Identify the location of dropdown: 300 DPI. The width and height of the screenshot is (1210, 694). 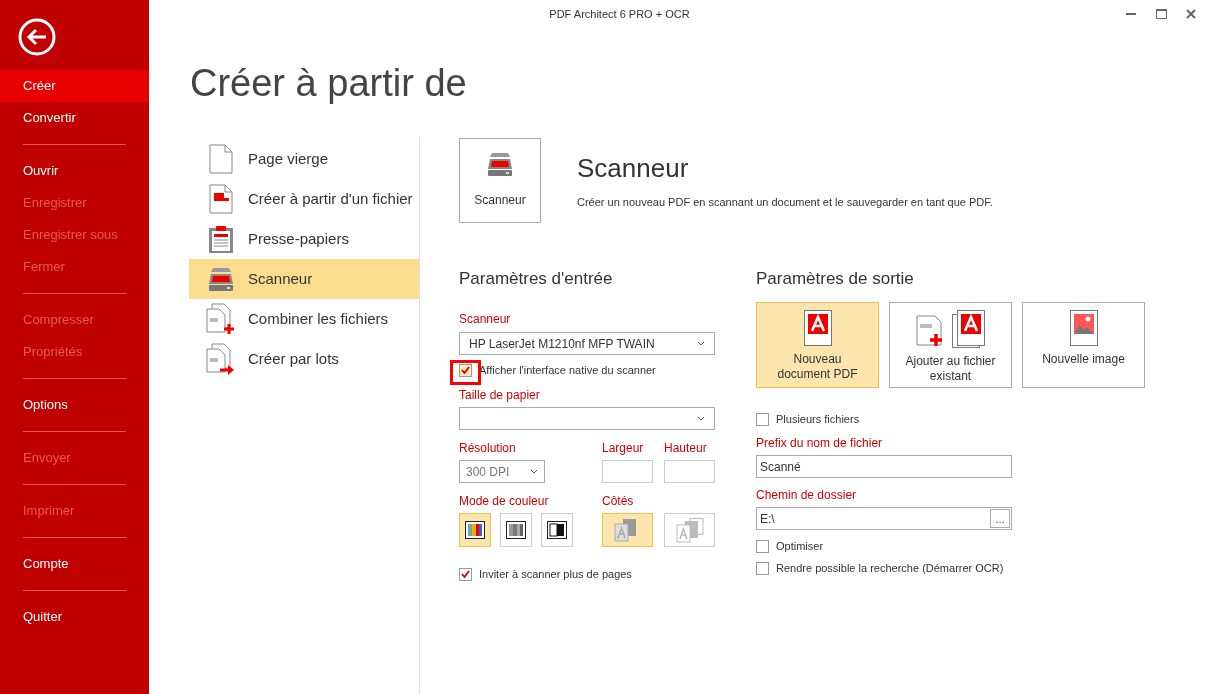
(502, 471).